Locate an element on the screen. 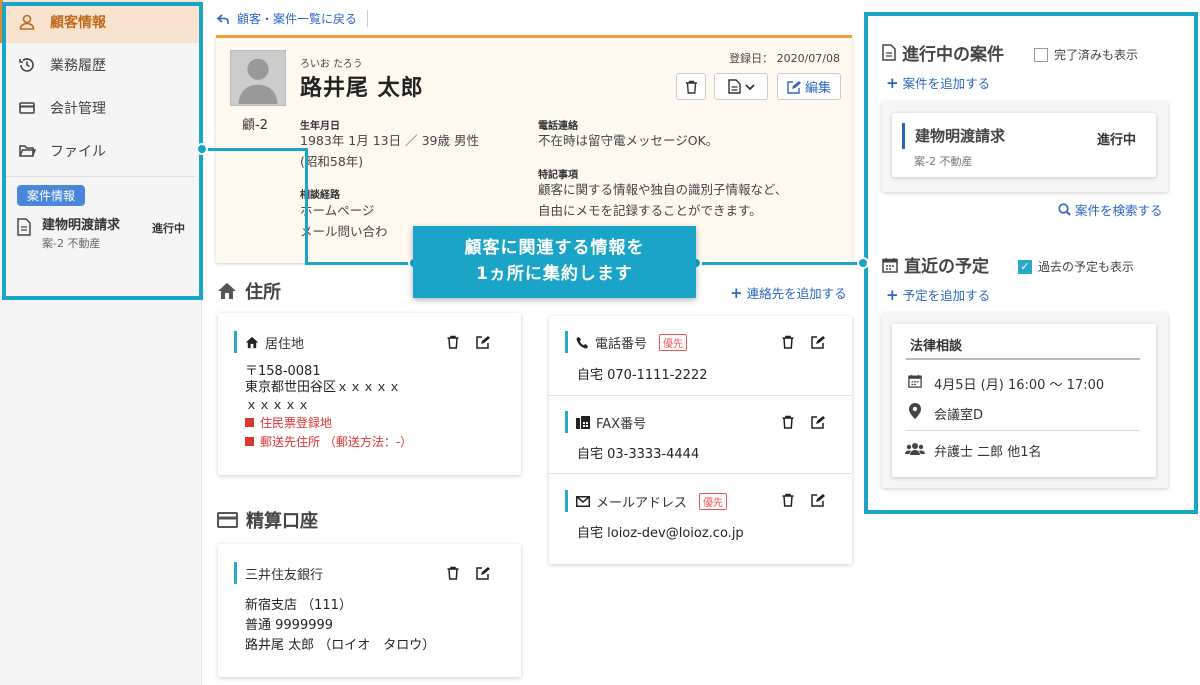  schedule-attendees: 弁護士 二郎 他1名 is located at coordinates (988, 452).